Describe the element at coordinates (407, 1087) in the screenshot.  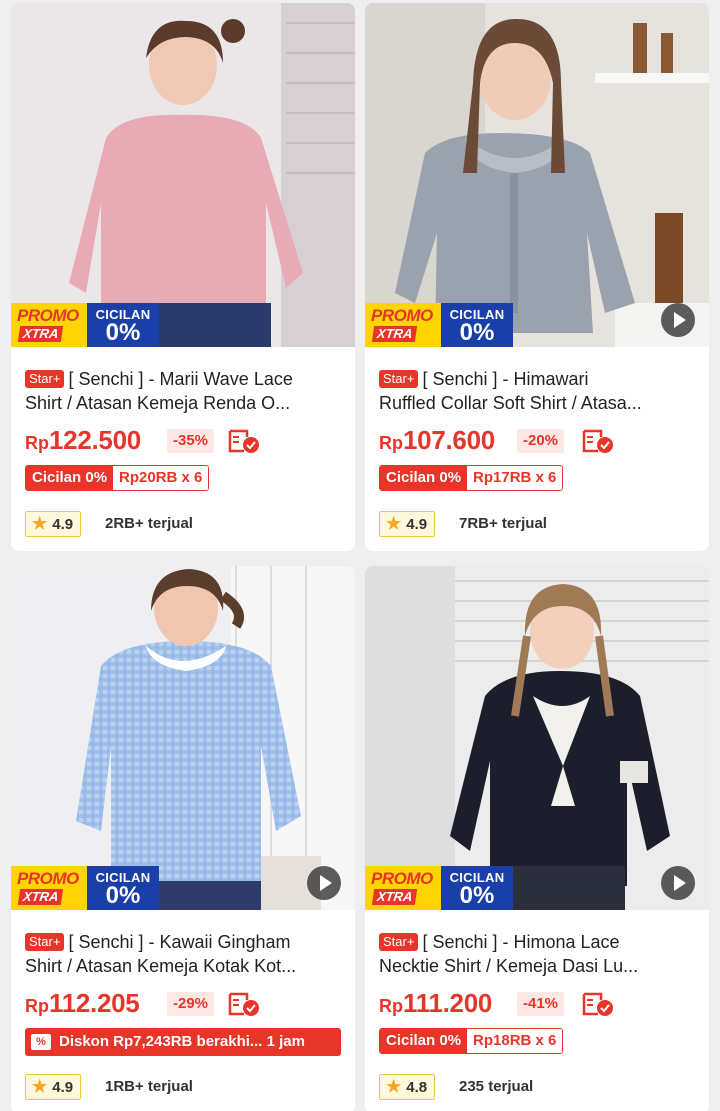
I see `rating-badge: ★ 4.8` at that location.